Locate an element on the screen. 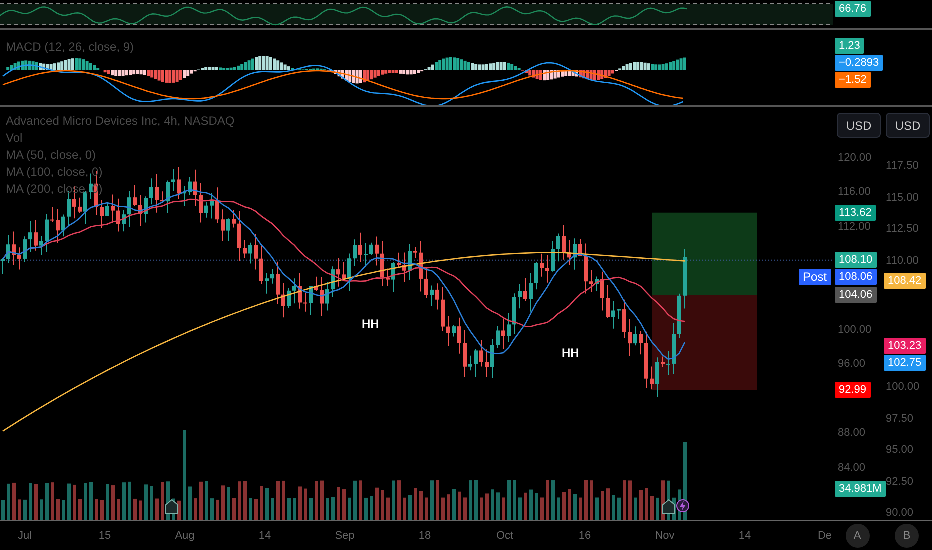  time-label: De is located at coordinates (825, 536).